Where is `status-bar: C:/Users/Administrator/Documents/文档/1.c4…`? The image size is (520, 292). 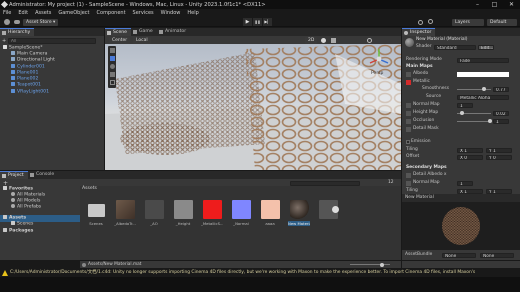
status-bar: C:/Users/Administrator/Documents/文档/1.c4… is located at coordinates (260, 272).